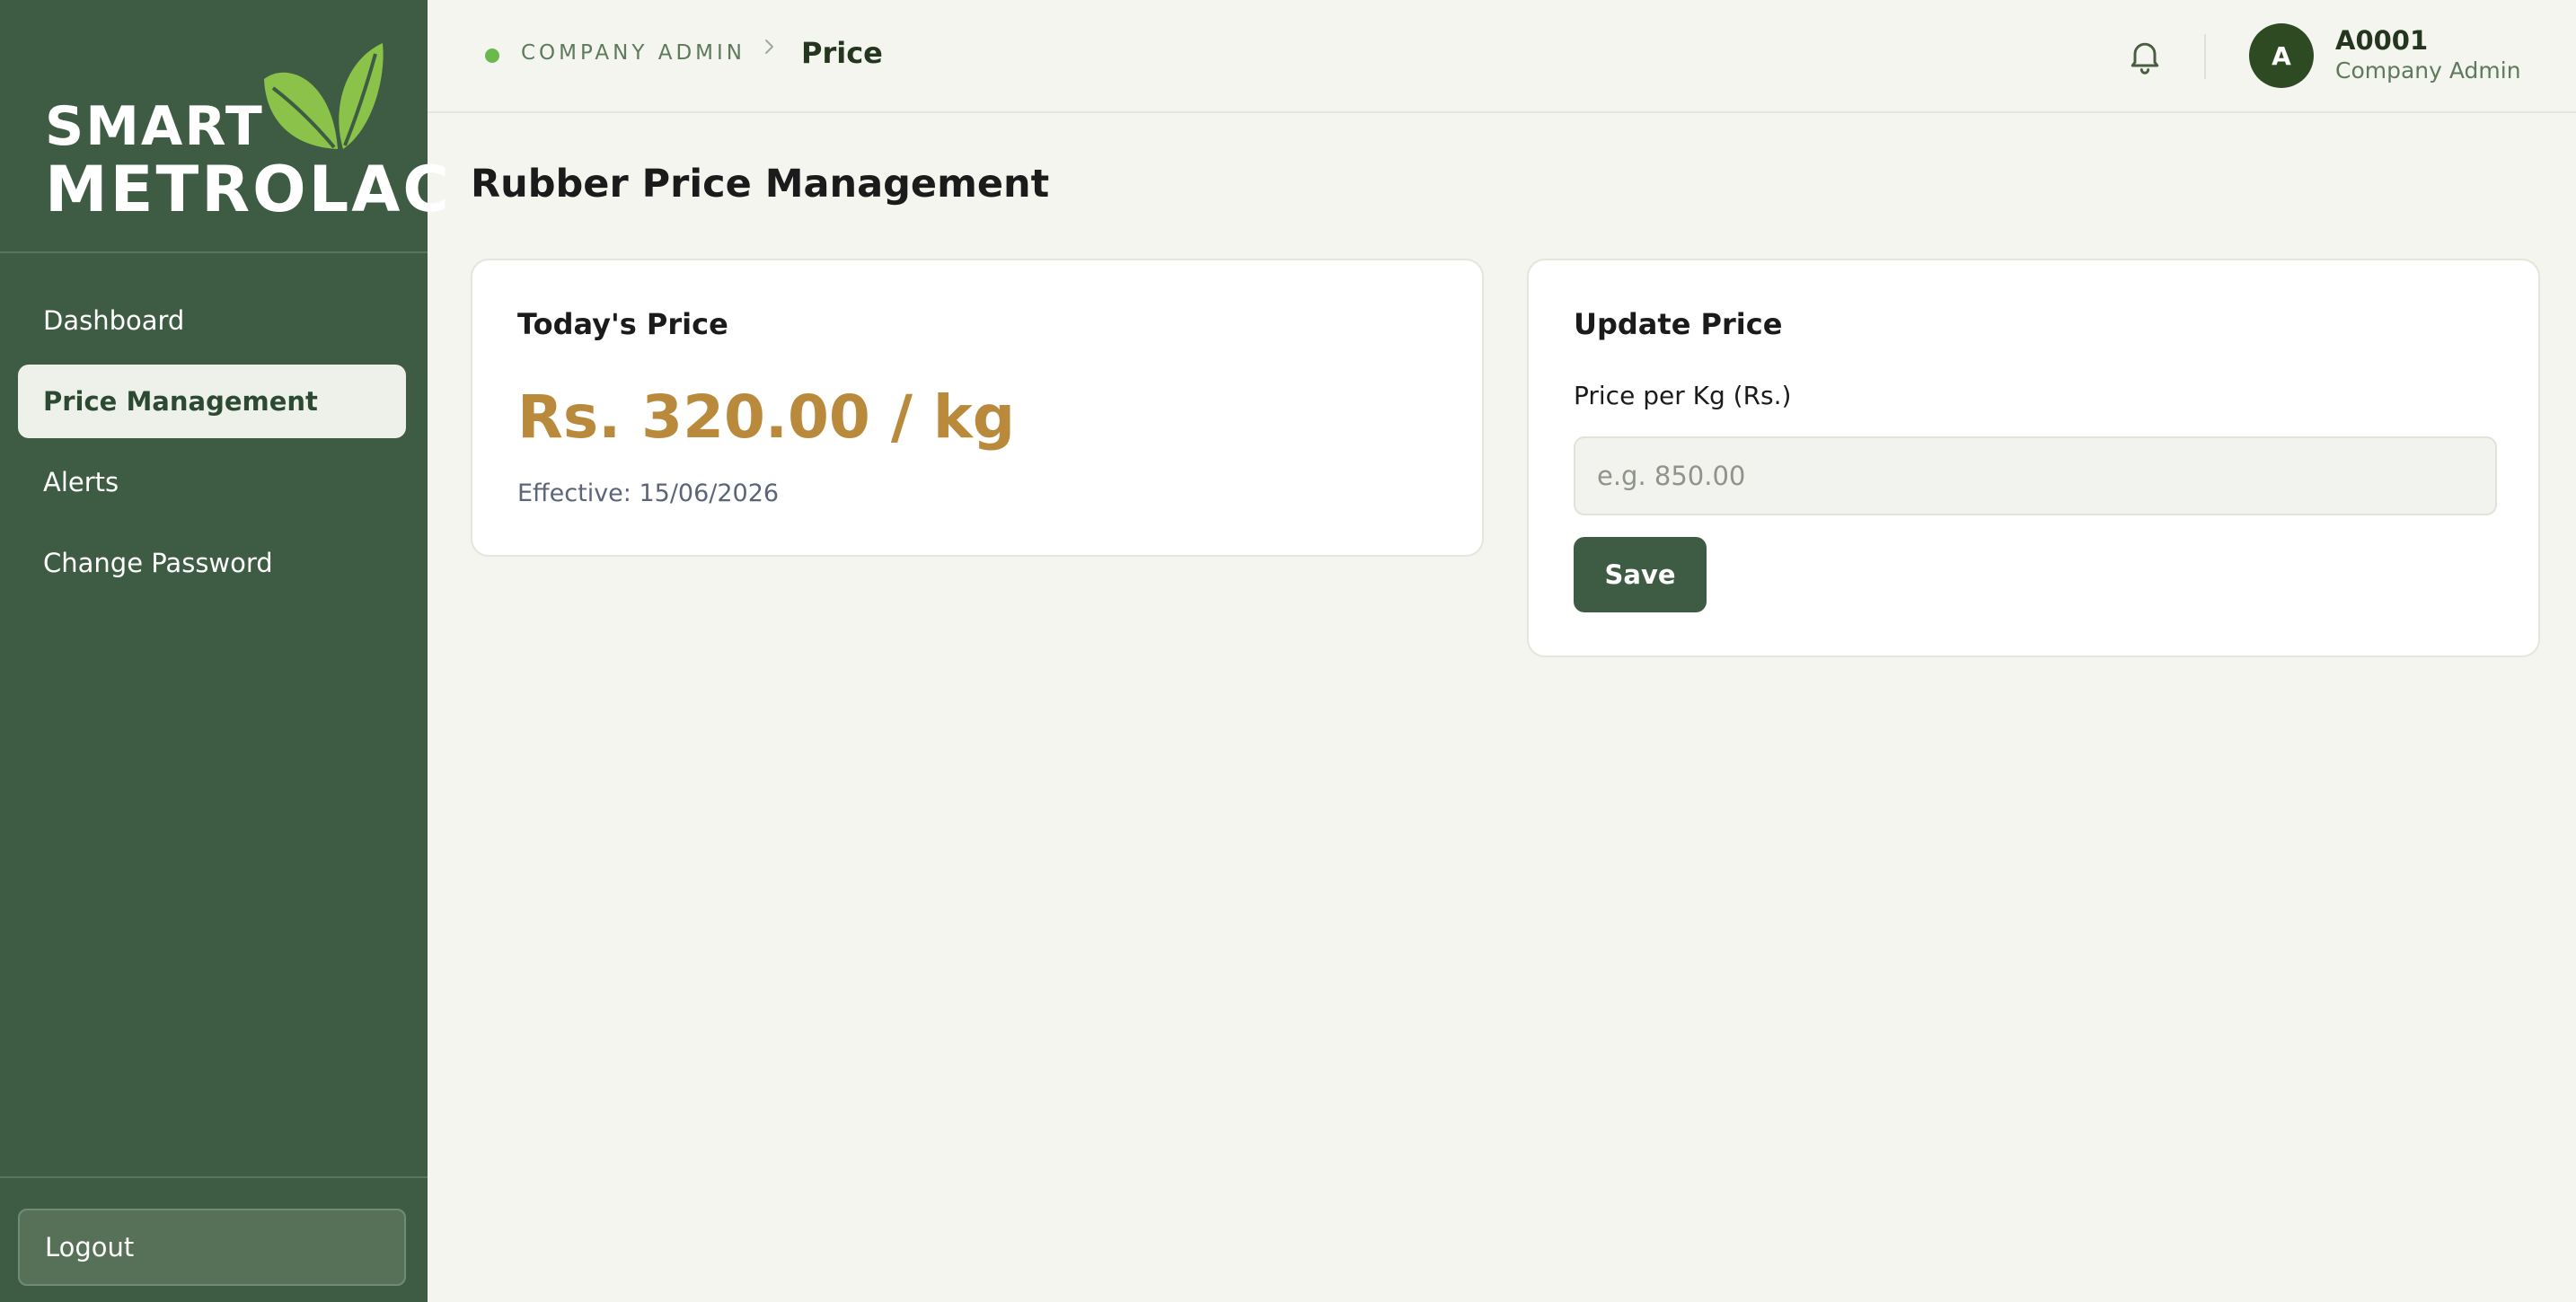  Describe the element at coordinates (622, 324) in the screenshot. I see `card-title: Today's Price` at that location.